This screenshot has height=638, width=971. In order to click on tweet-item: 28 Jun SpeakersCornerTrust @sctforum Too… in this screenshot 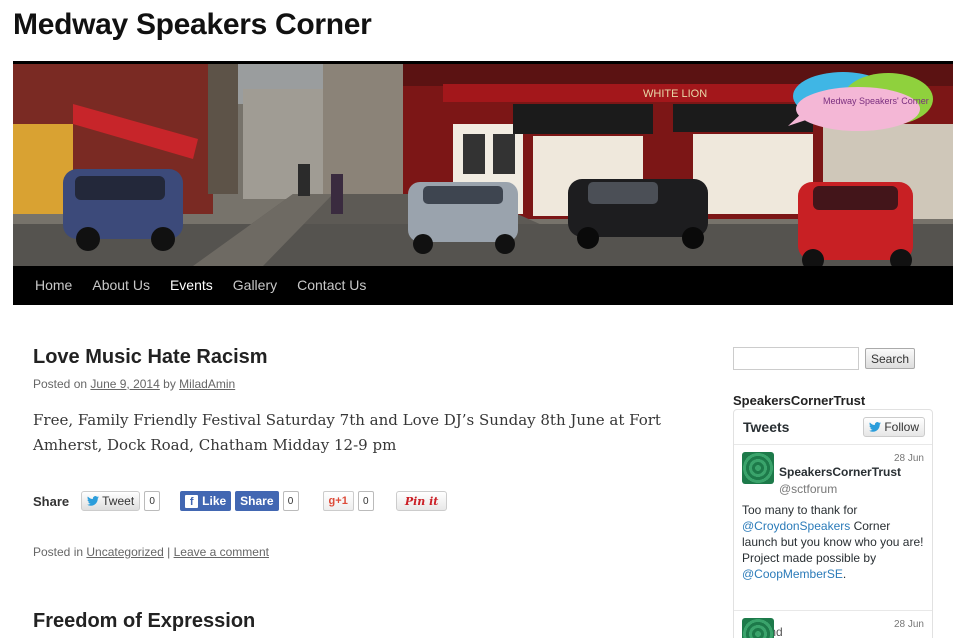, I will do `click(833, 541)`.